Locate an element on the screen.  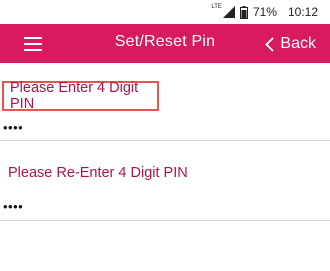
status-icons: LTE 71% 10:12 is located at coordinates (264, 12).